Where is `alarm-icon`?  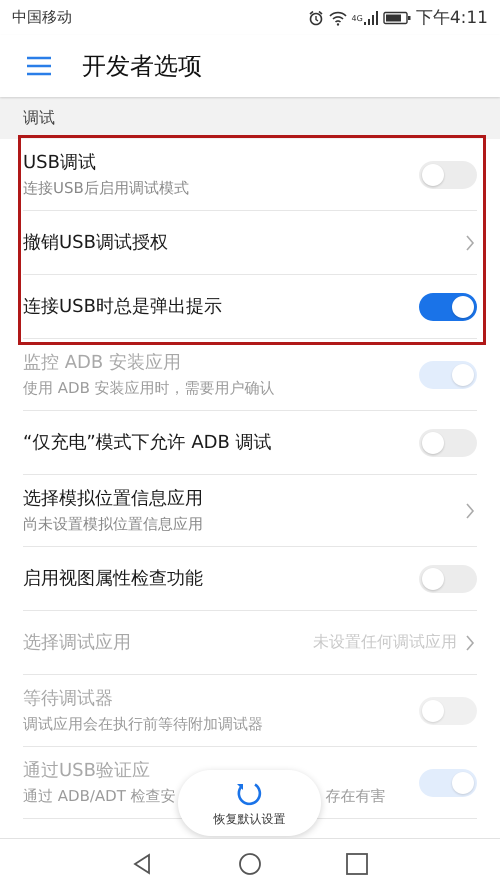
alarm-icon is located at coordinates (316, 18).